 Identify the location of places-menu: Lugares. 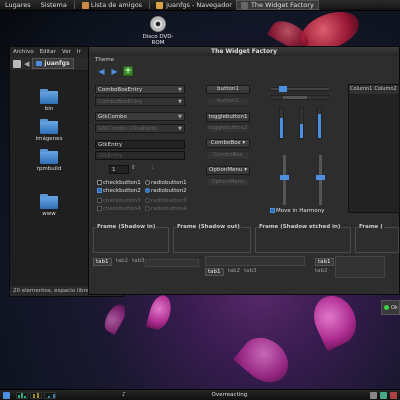
(18, 5).